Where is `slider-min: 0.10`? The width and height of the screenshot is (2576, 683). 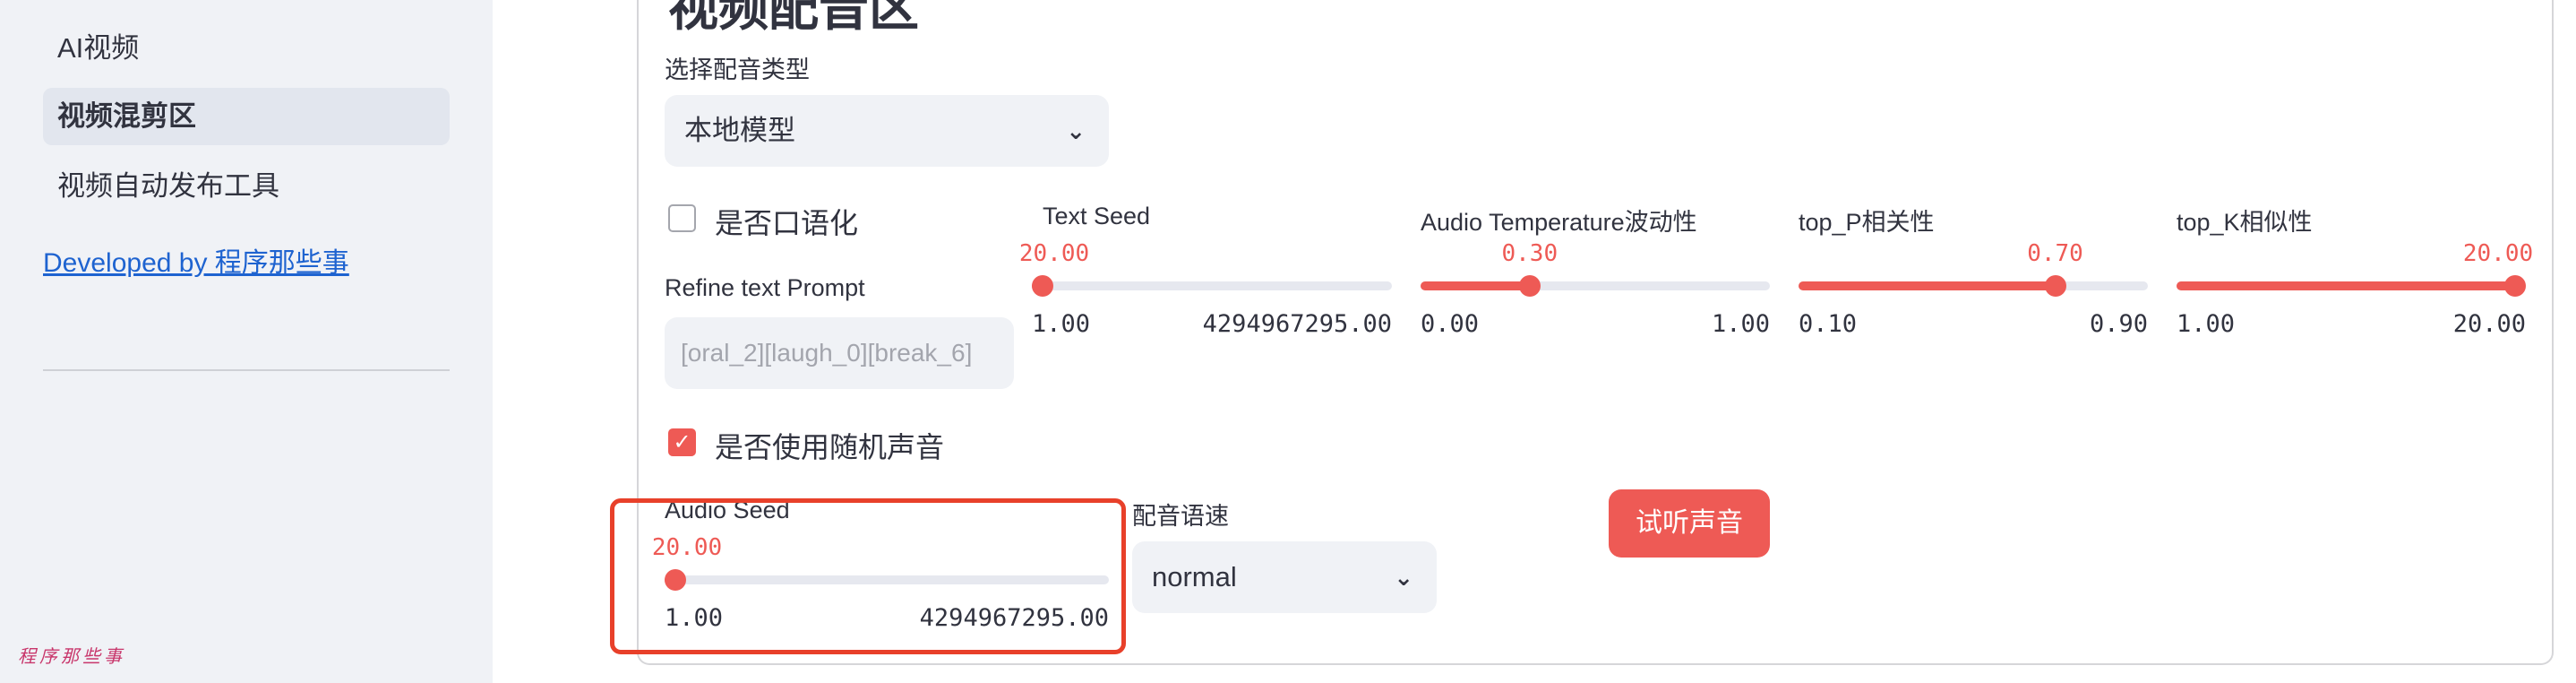 slider-min: 0.10 is located at coordinates (1828, 324).